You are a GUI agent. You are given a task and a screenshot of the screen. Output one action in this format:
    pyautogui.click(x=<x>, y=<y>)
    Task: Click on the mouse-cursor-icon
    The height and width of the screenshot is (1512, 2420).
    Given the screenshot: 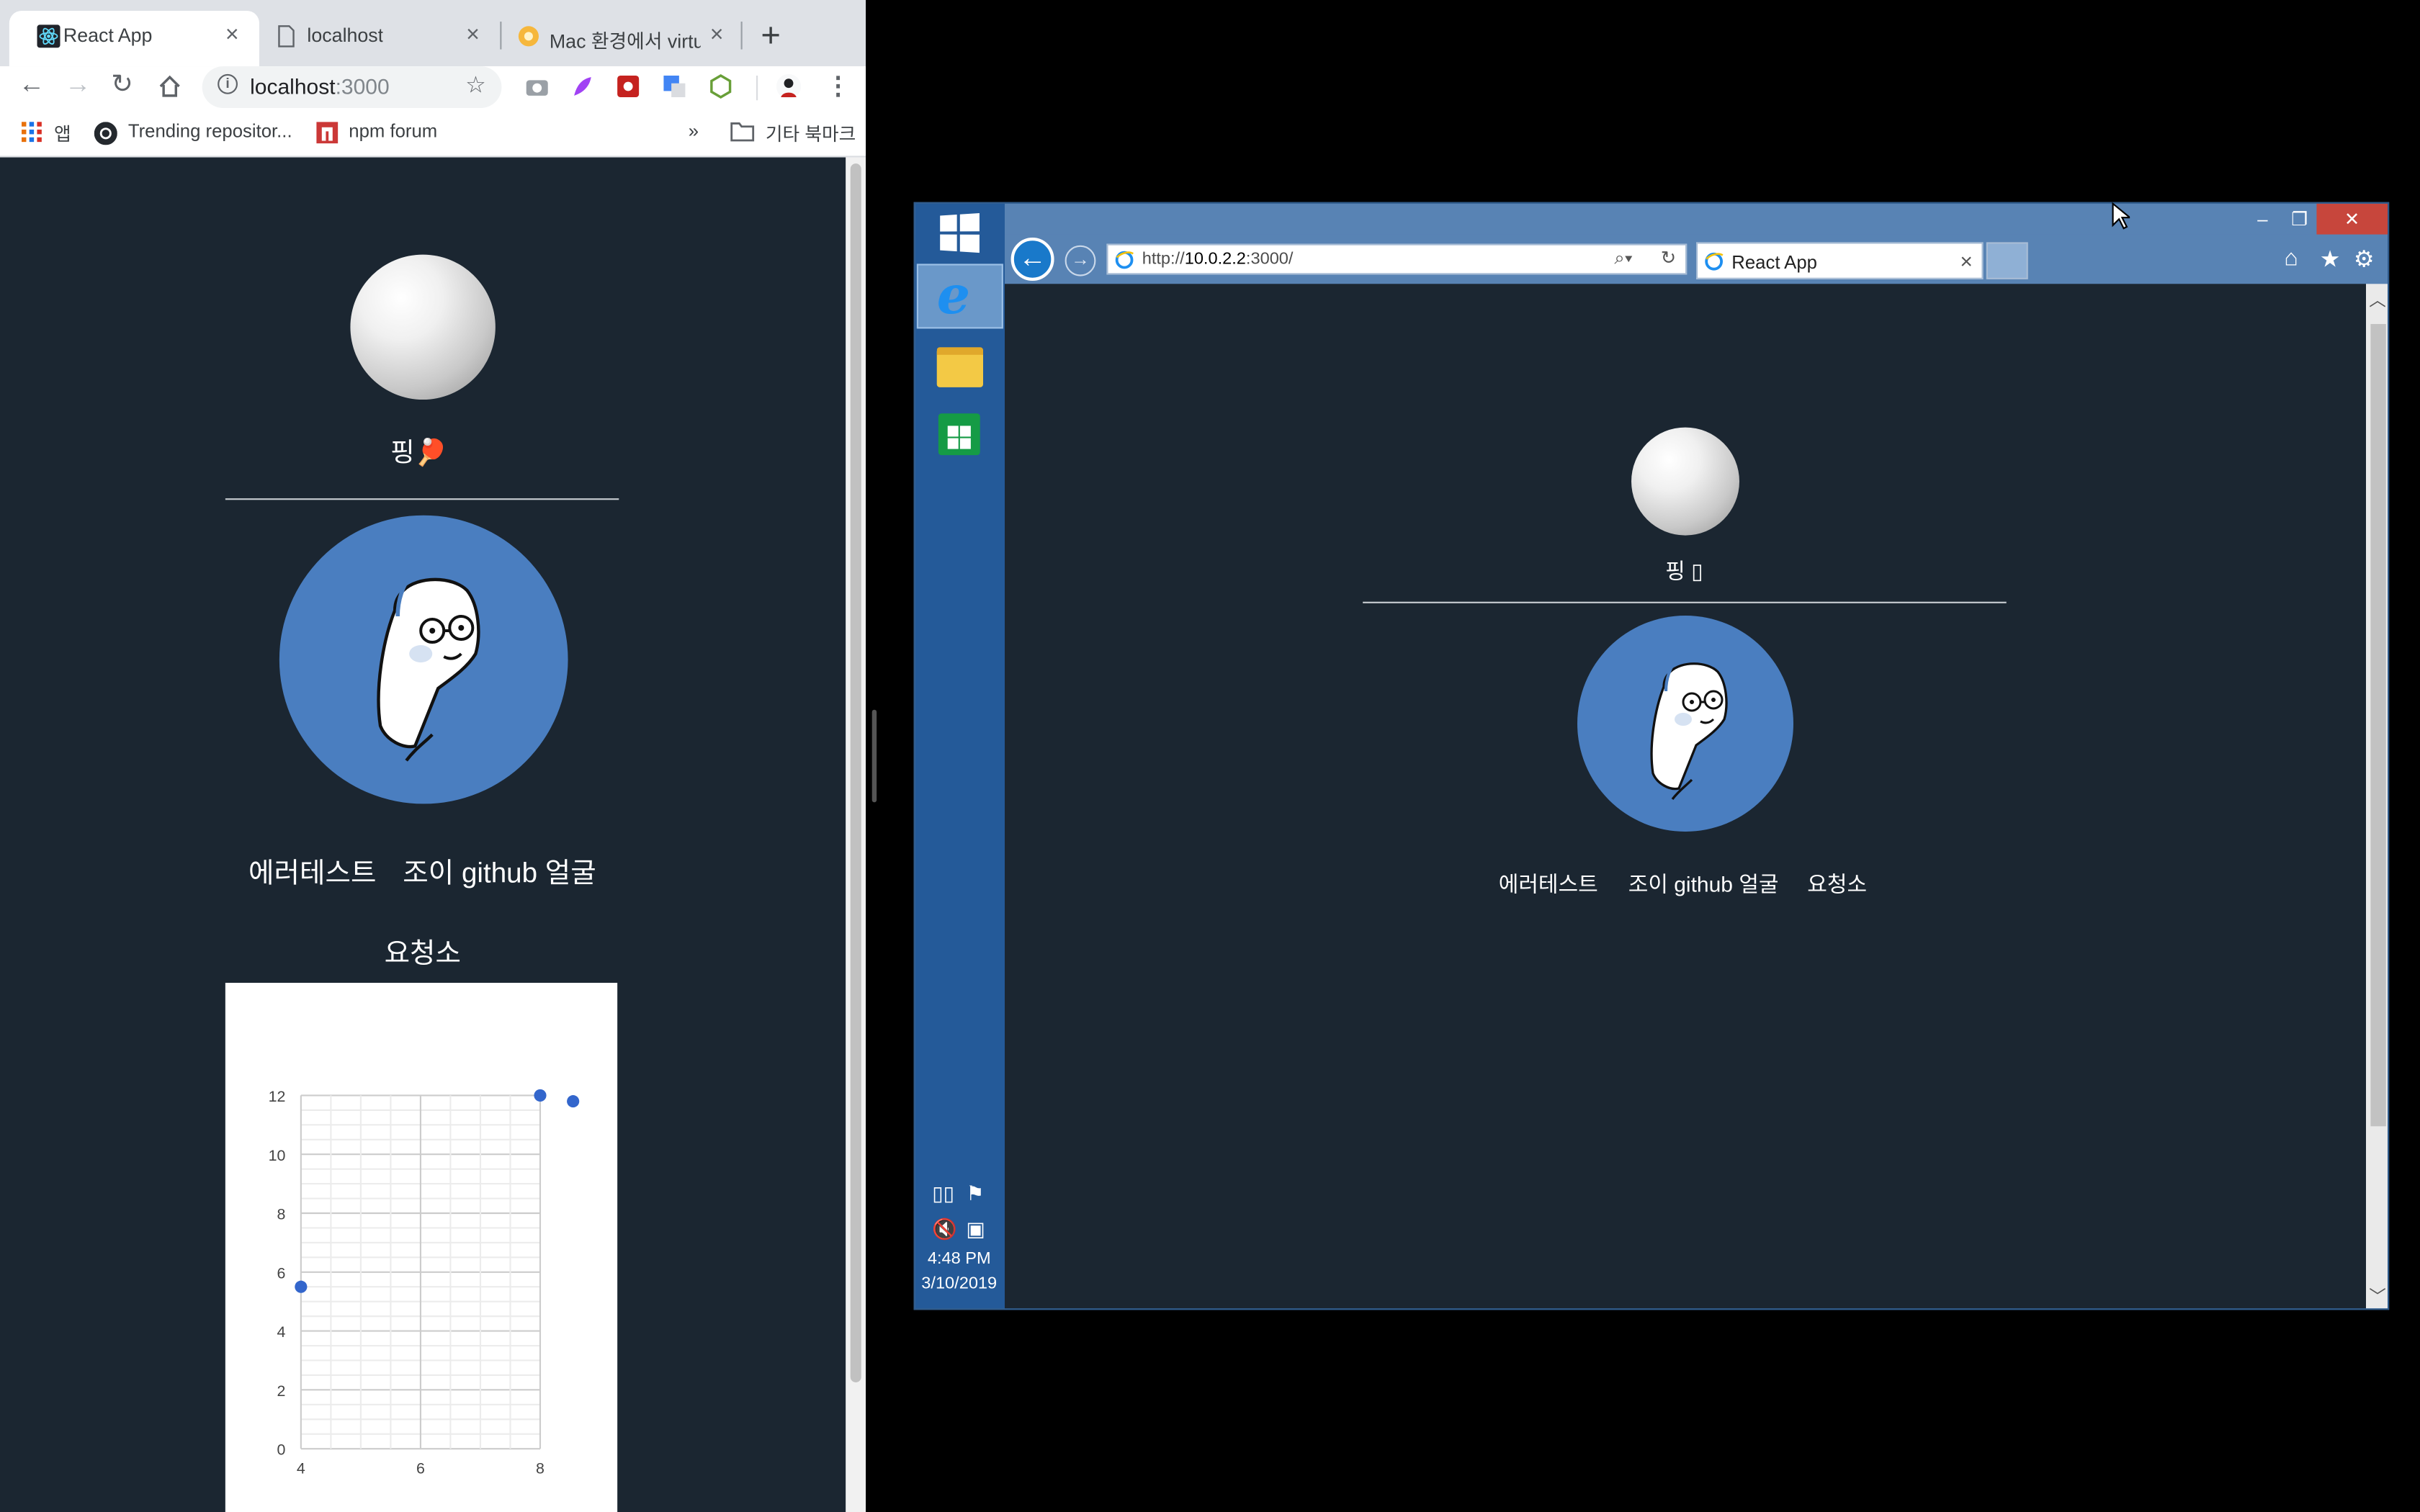 What is the action you would take?
    pyautogui.click(x=2121, y=216)
    